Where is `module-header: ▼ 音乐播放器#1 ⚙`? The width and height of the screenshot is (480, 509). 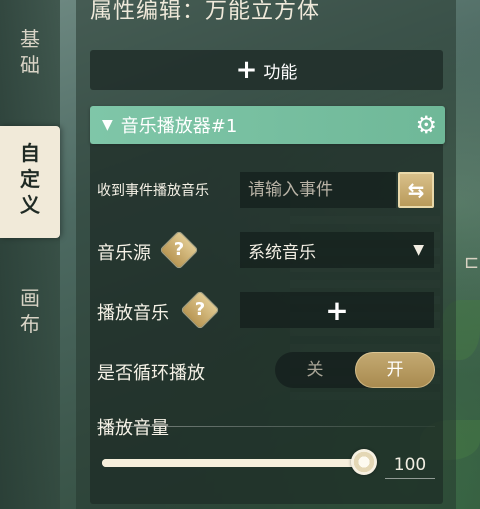 module-header: ▼ 音乐播放器#1 ⚙ is located at coordinates (267, 125).